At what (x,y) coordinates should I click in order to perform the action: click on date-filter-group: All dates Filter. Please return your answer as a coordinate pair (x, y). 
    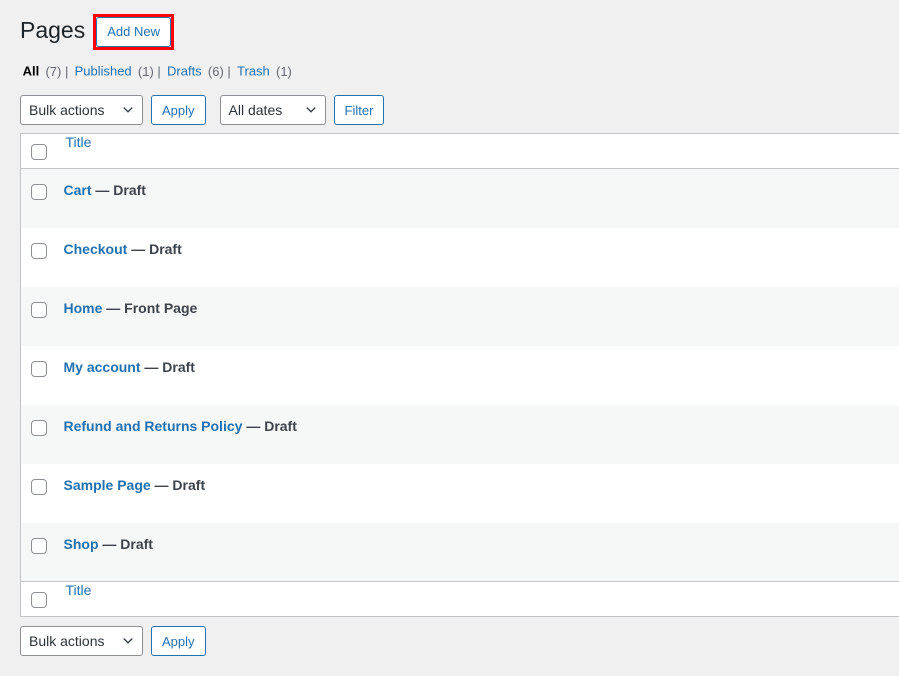
    Looking at the image, I should click on (302, 110).